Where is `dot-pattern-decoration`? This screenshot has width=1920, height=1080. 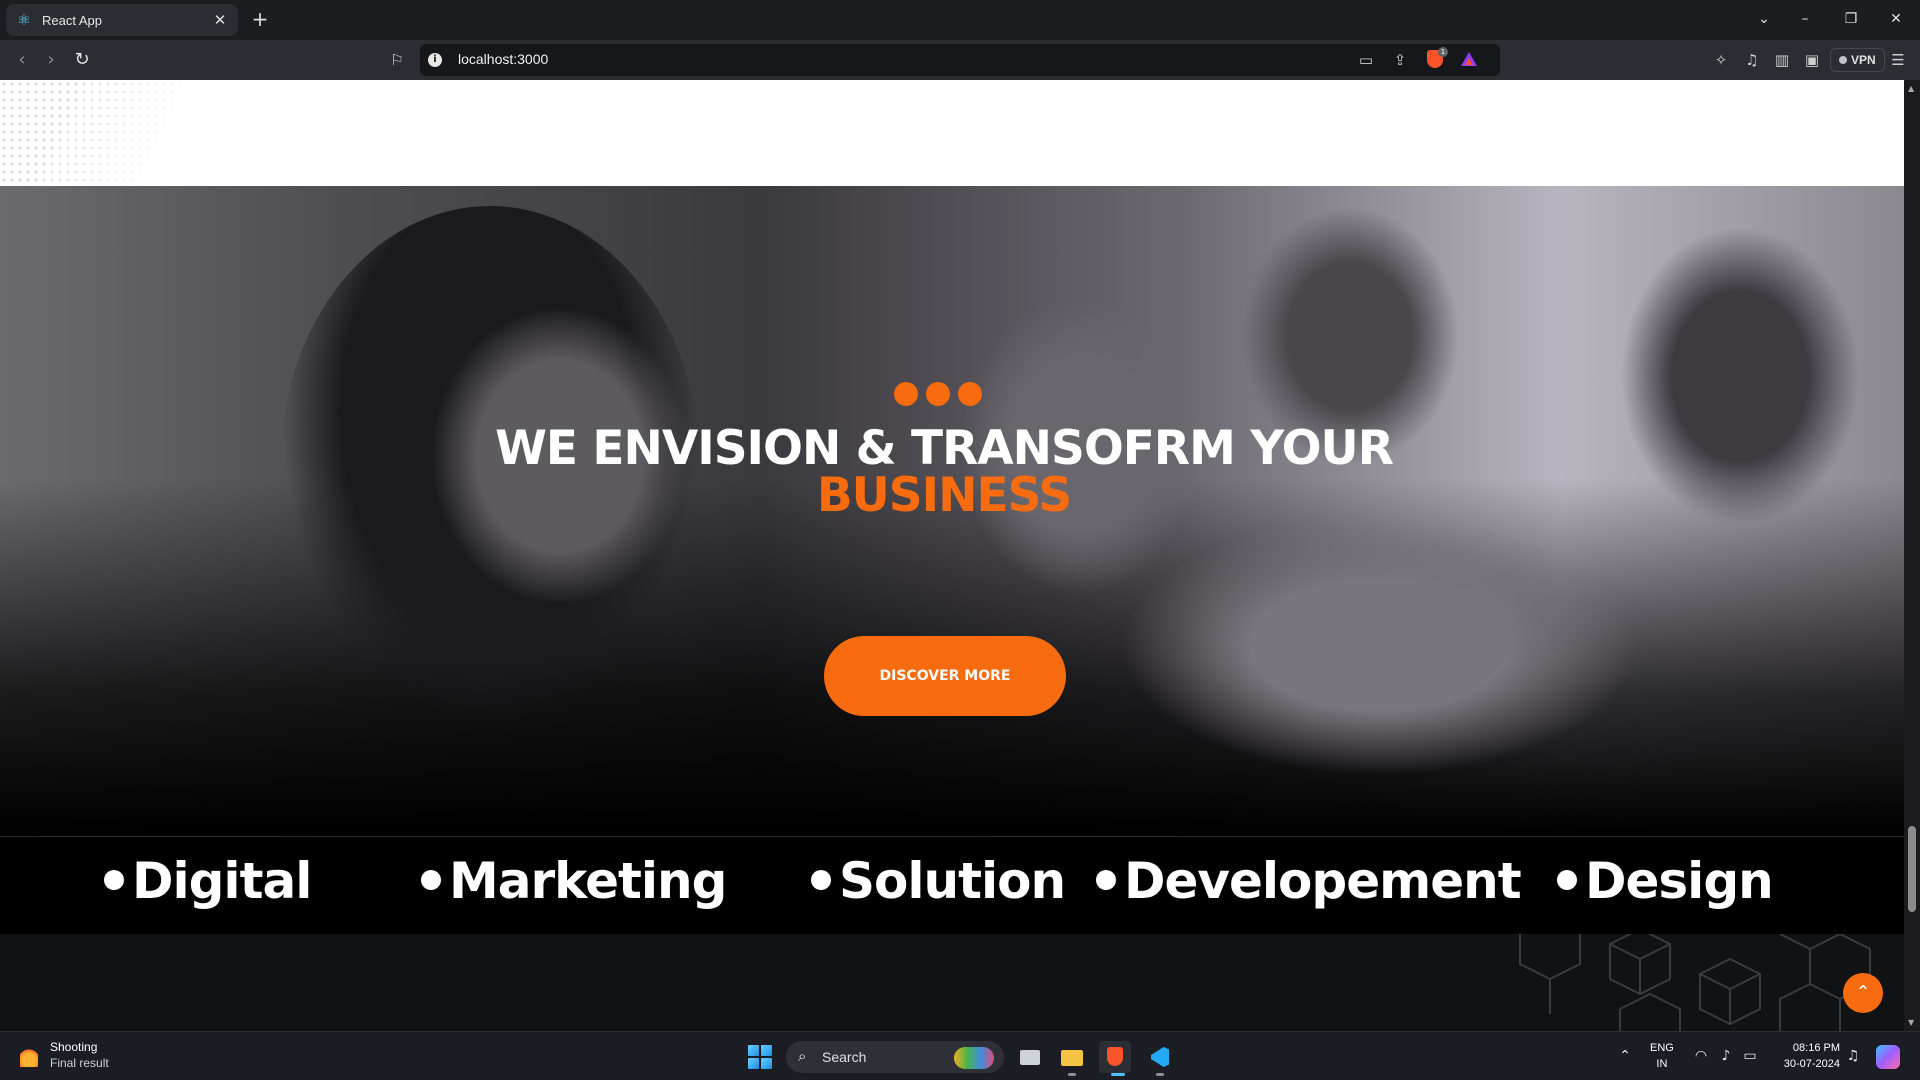 dot-pattern-decoration is located at coordinates (130, 133).